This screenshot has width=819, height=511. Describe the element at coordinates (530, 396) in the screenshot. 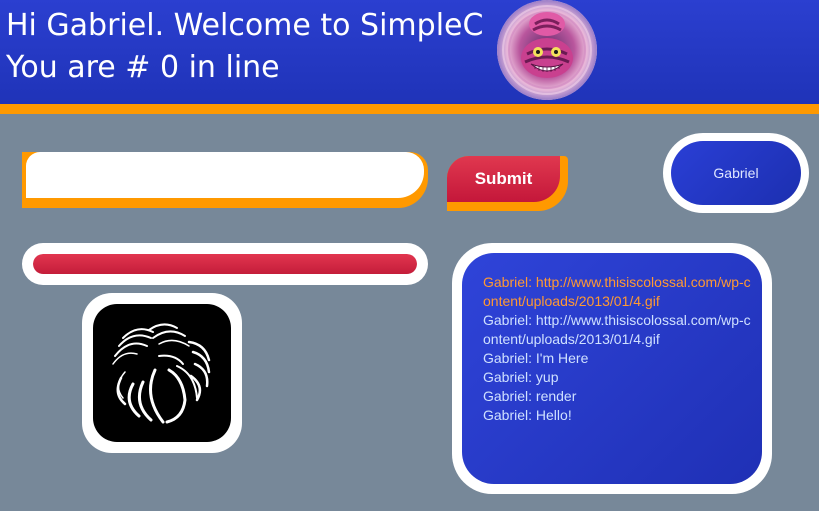

I see `chat-message: Gabriel: render` at that location.